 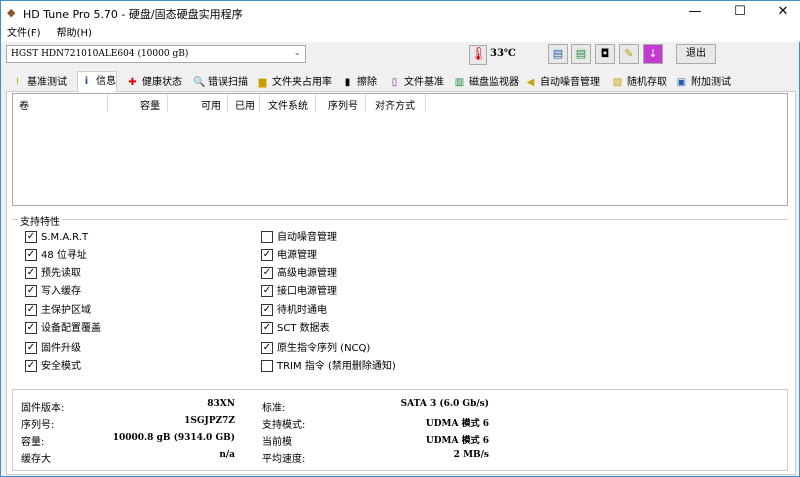 I want to click on exit-button: 退出, so click(x=696, y=54).